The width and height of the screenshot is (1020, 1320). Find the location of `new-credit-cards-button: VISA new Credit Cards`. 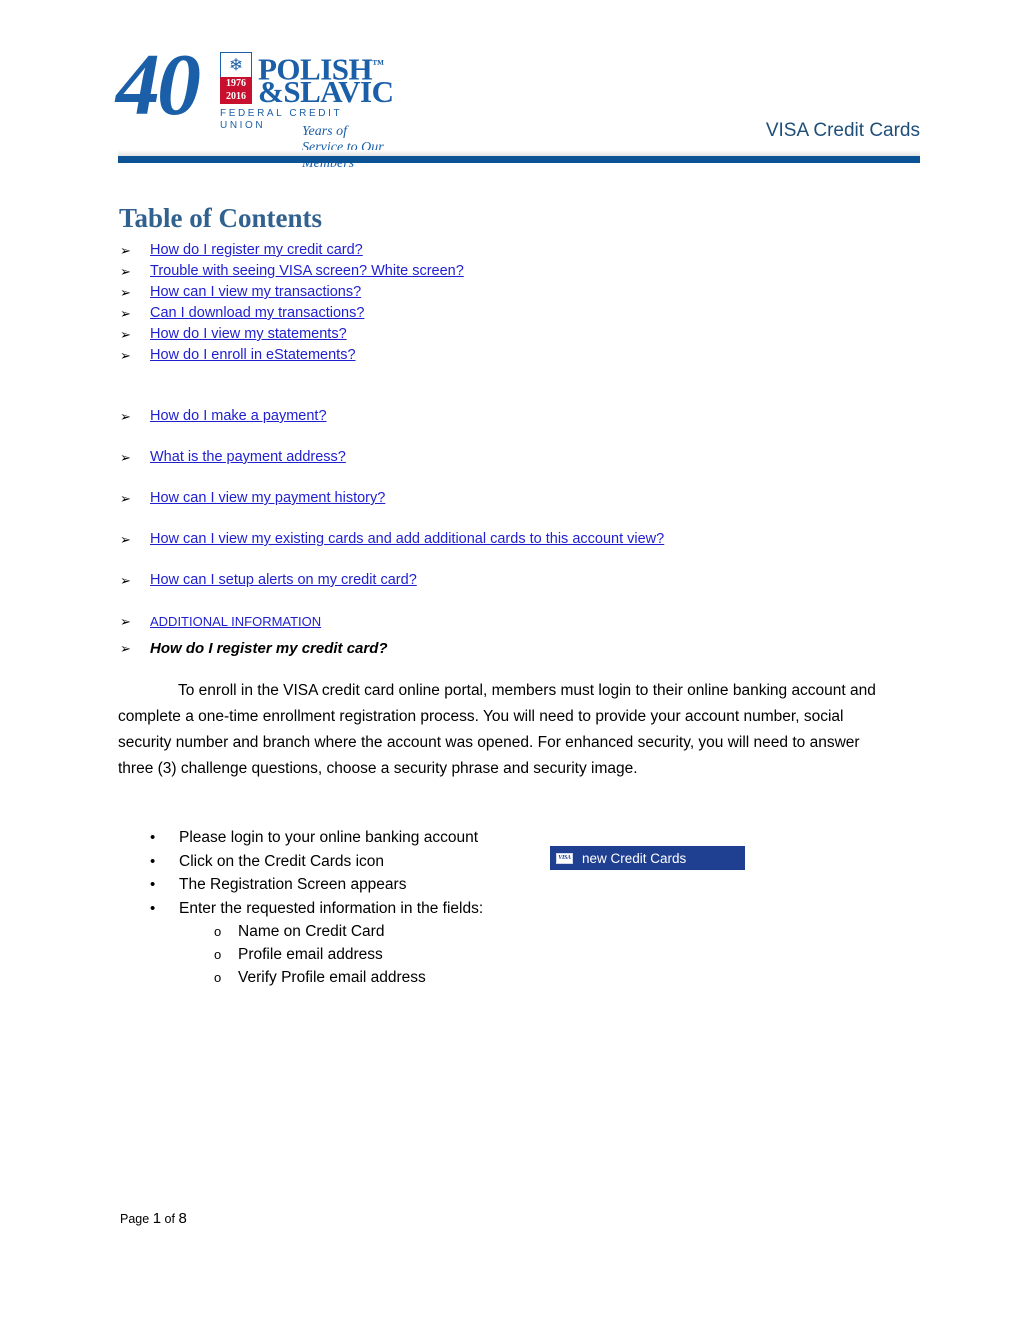

new-credit-cards-button: VISA new Credit Cards is located at coordinates (647, 858).